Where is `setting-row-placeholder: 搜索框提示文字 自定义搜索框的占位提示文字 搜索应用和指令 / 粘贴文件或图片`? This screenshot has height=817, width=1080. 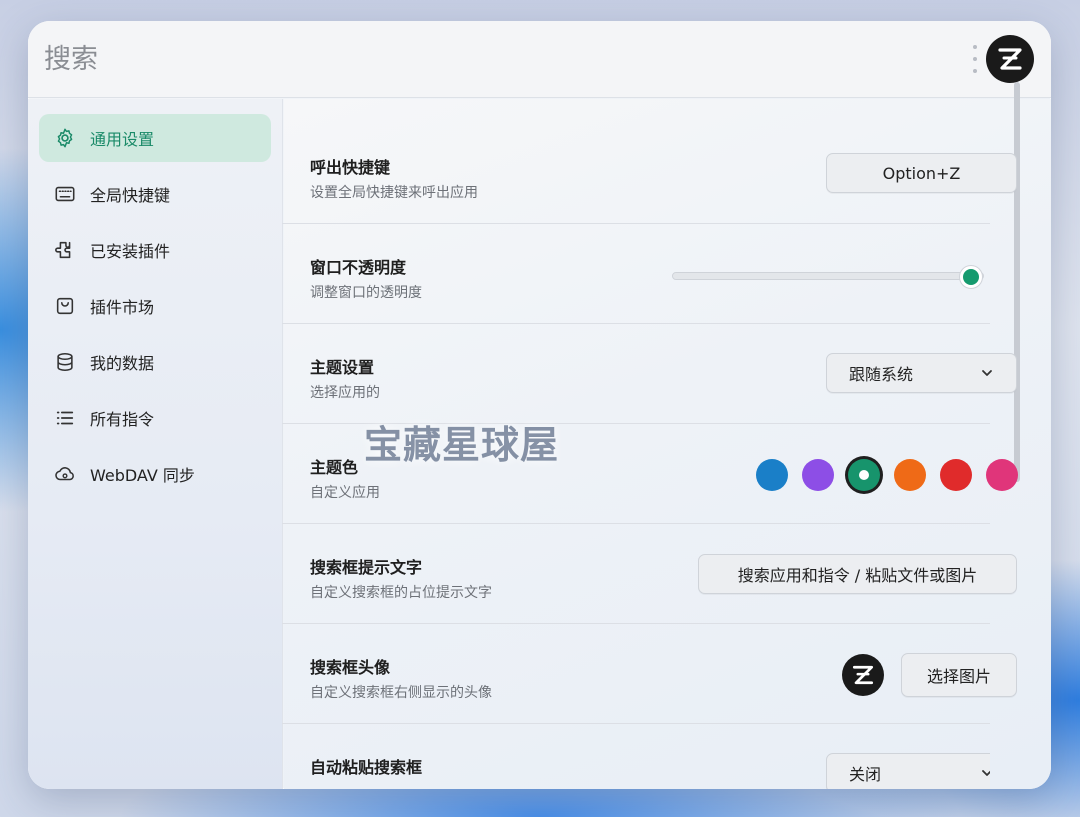
setting-row-placeholder: 搜索框提示文字 自定义搜索框的占位提示文字 搜索应用和指令 / 粘贴文件或图片 is located at coordinates (649, 574).